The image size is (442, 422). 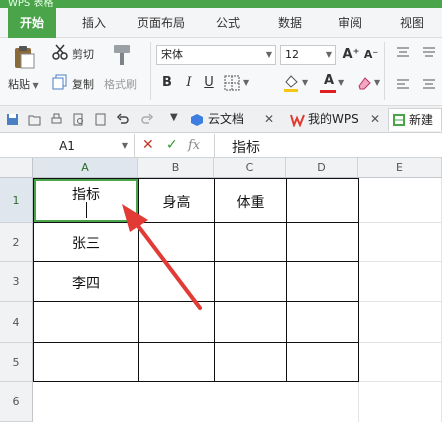 What do you see at coordinates (421, 120) in the screenshot?
I see `tab-new-workbook-label: 新建` at bounding box center [421, 120].